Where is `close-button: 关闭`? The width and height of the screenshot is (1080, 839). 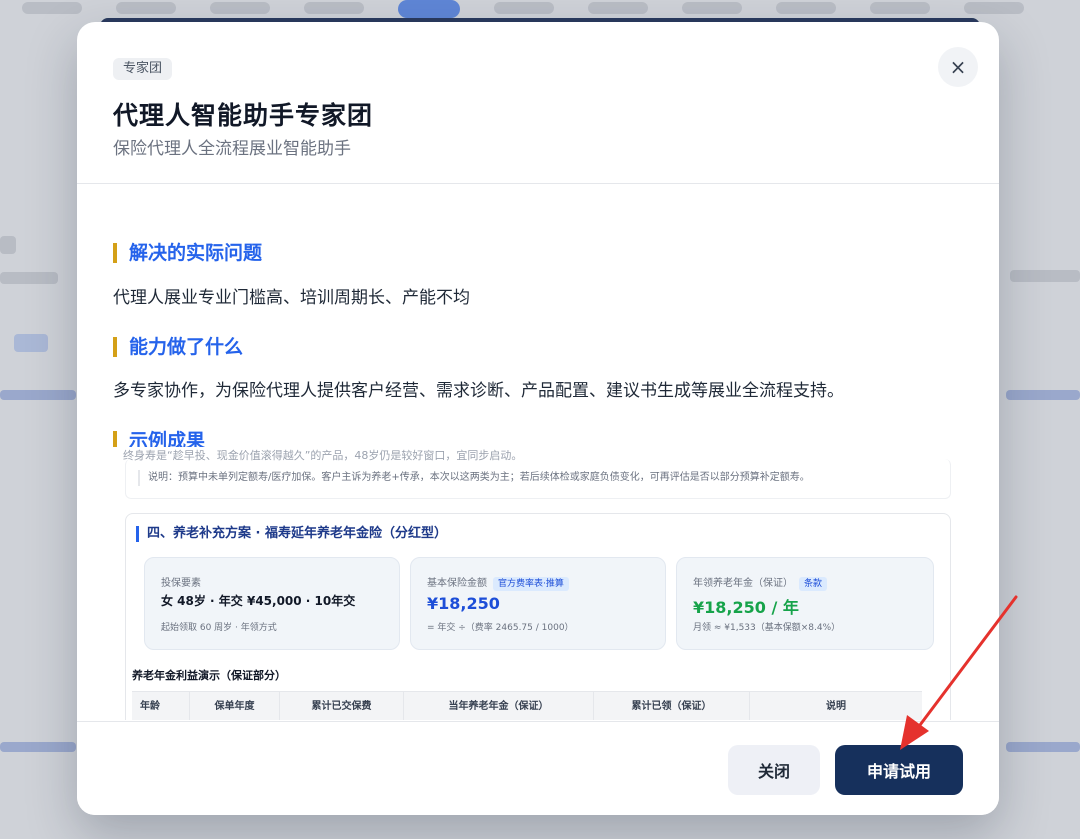 close-button: 关闭 is located at coordinates (774, 770).